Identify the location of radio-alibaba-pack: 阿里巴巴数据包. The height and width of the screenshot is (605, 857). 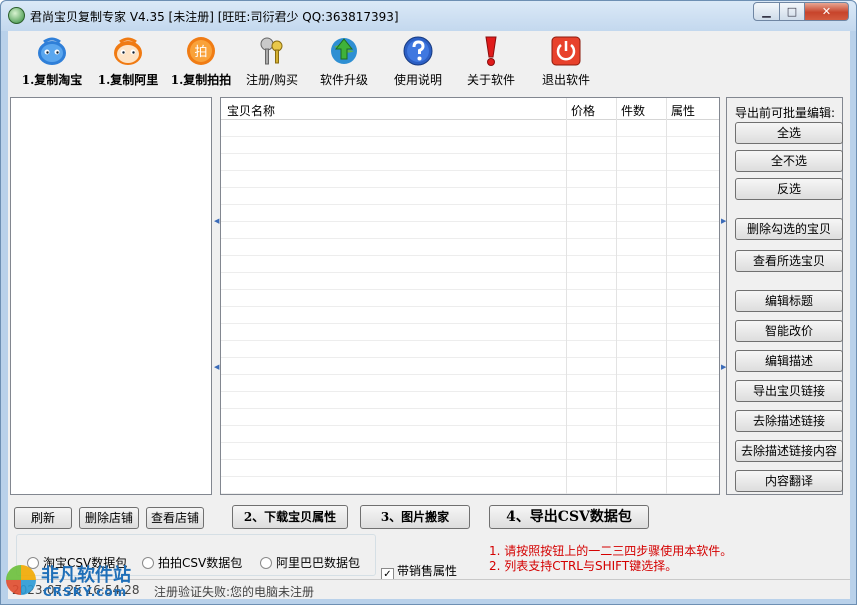
(310, 562).